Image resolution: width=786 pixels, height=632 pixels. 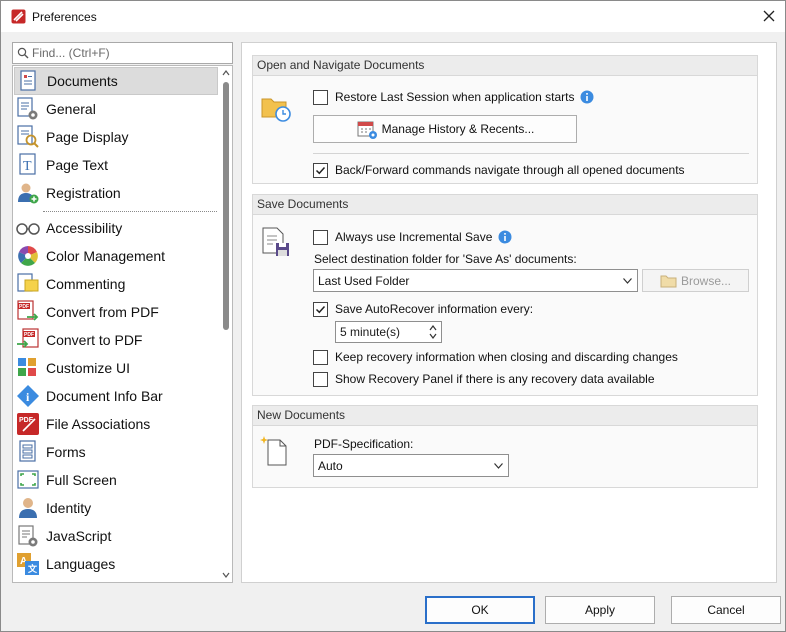 I want to click on nav-item-commenting: Commenting, so click(x=116, y=284).